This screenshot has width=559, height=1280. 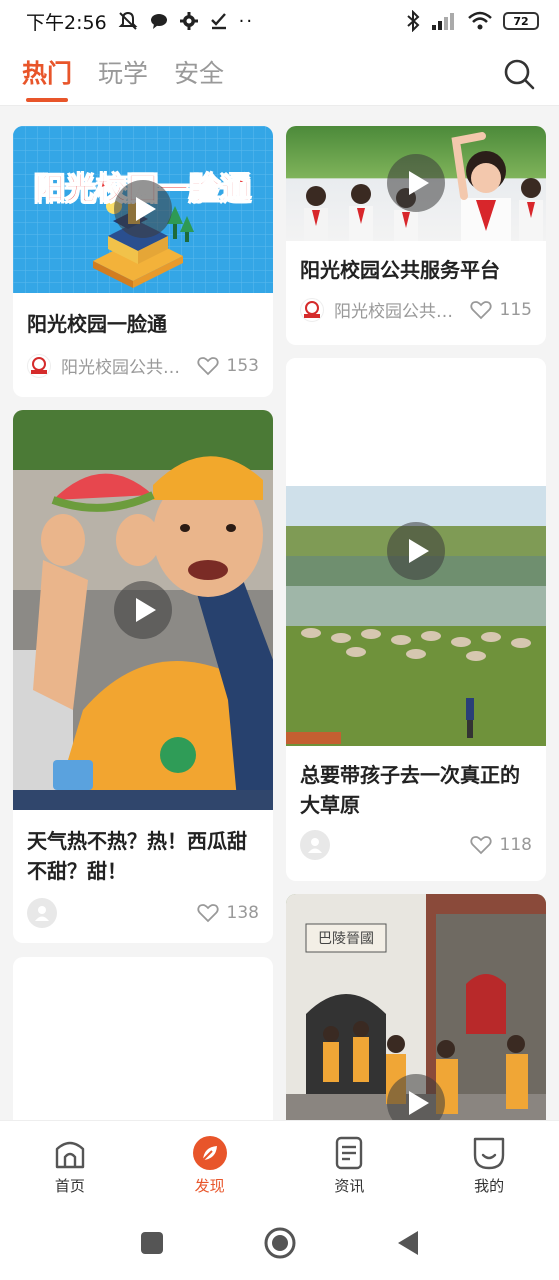 I want to click on like-button: 153, so click(x=227, y=365).